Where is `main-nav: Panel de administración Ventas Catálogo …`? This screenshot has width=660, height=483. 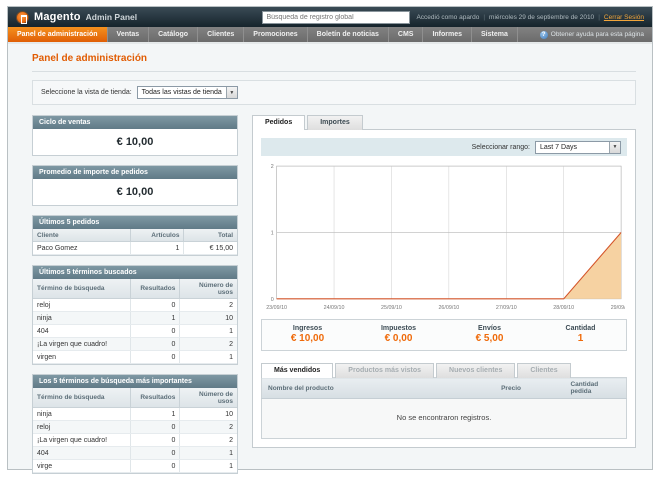 main-nav: Panel de administración Ventas Catálogo … is located at coordinates (330, 35).